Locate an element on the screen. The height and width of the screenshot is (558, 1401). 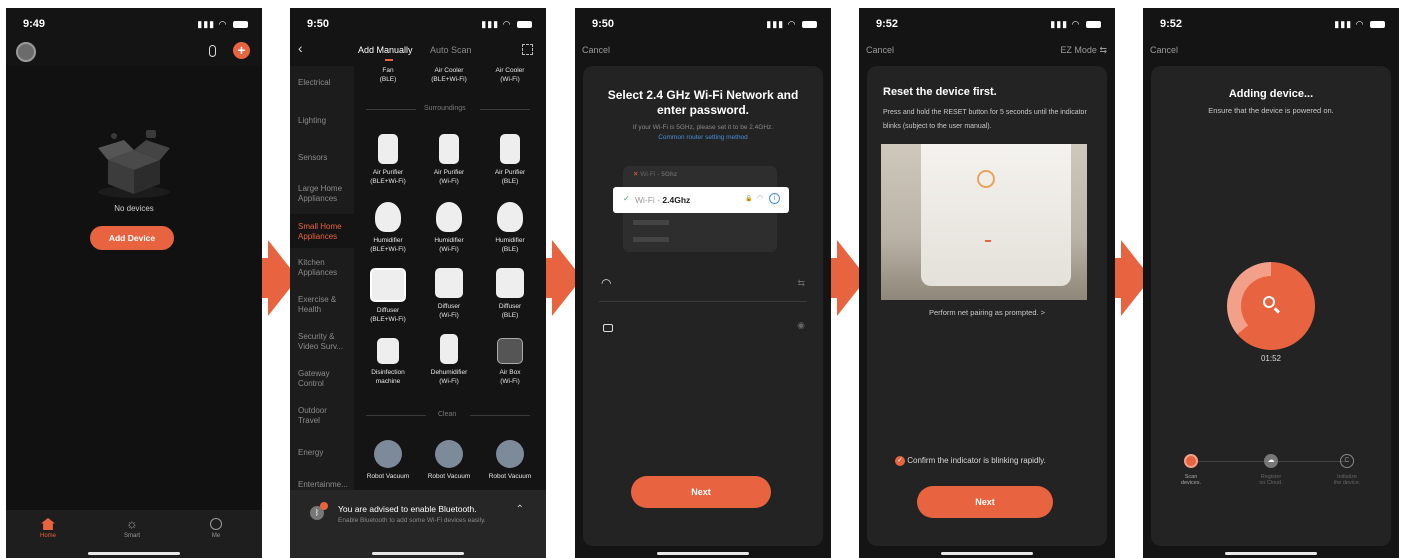
category-energy: Energy is located at coordinates (310, 453).